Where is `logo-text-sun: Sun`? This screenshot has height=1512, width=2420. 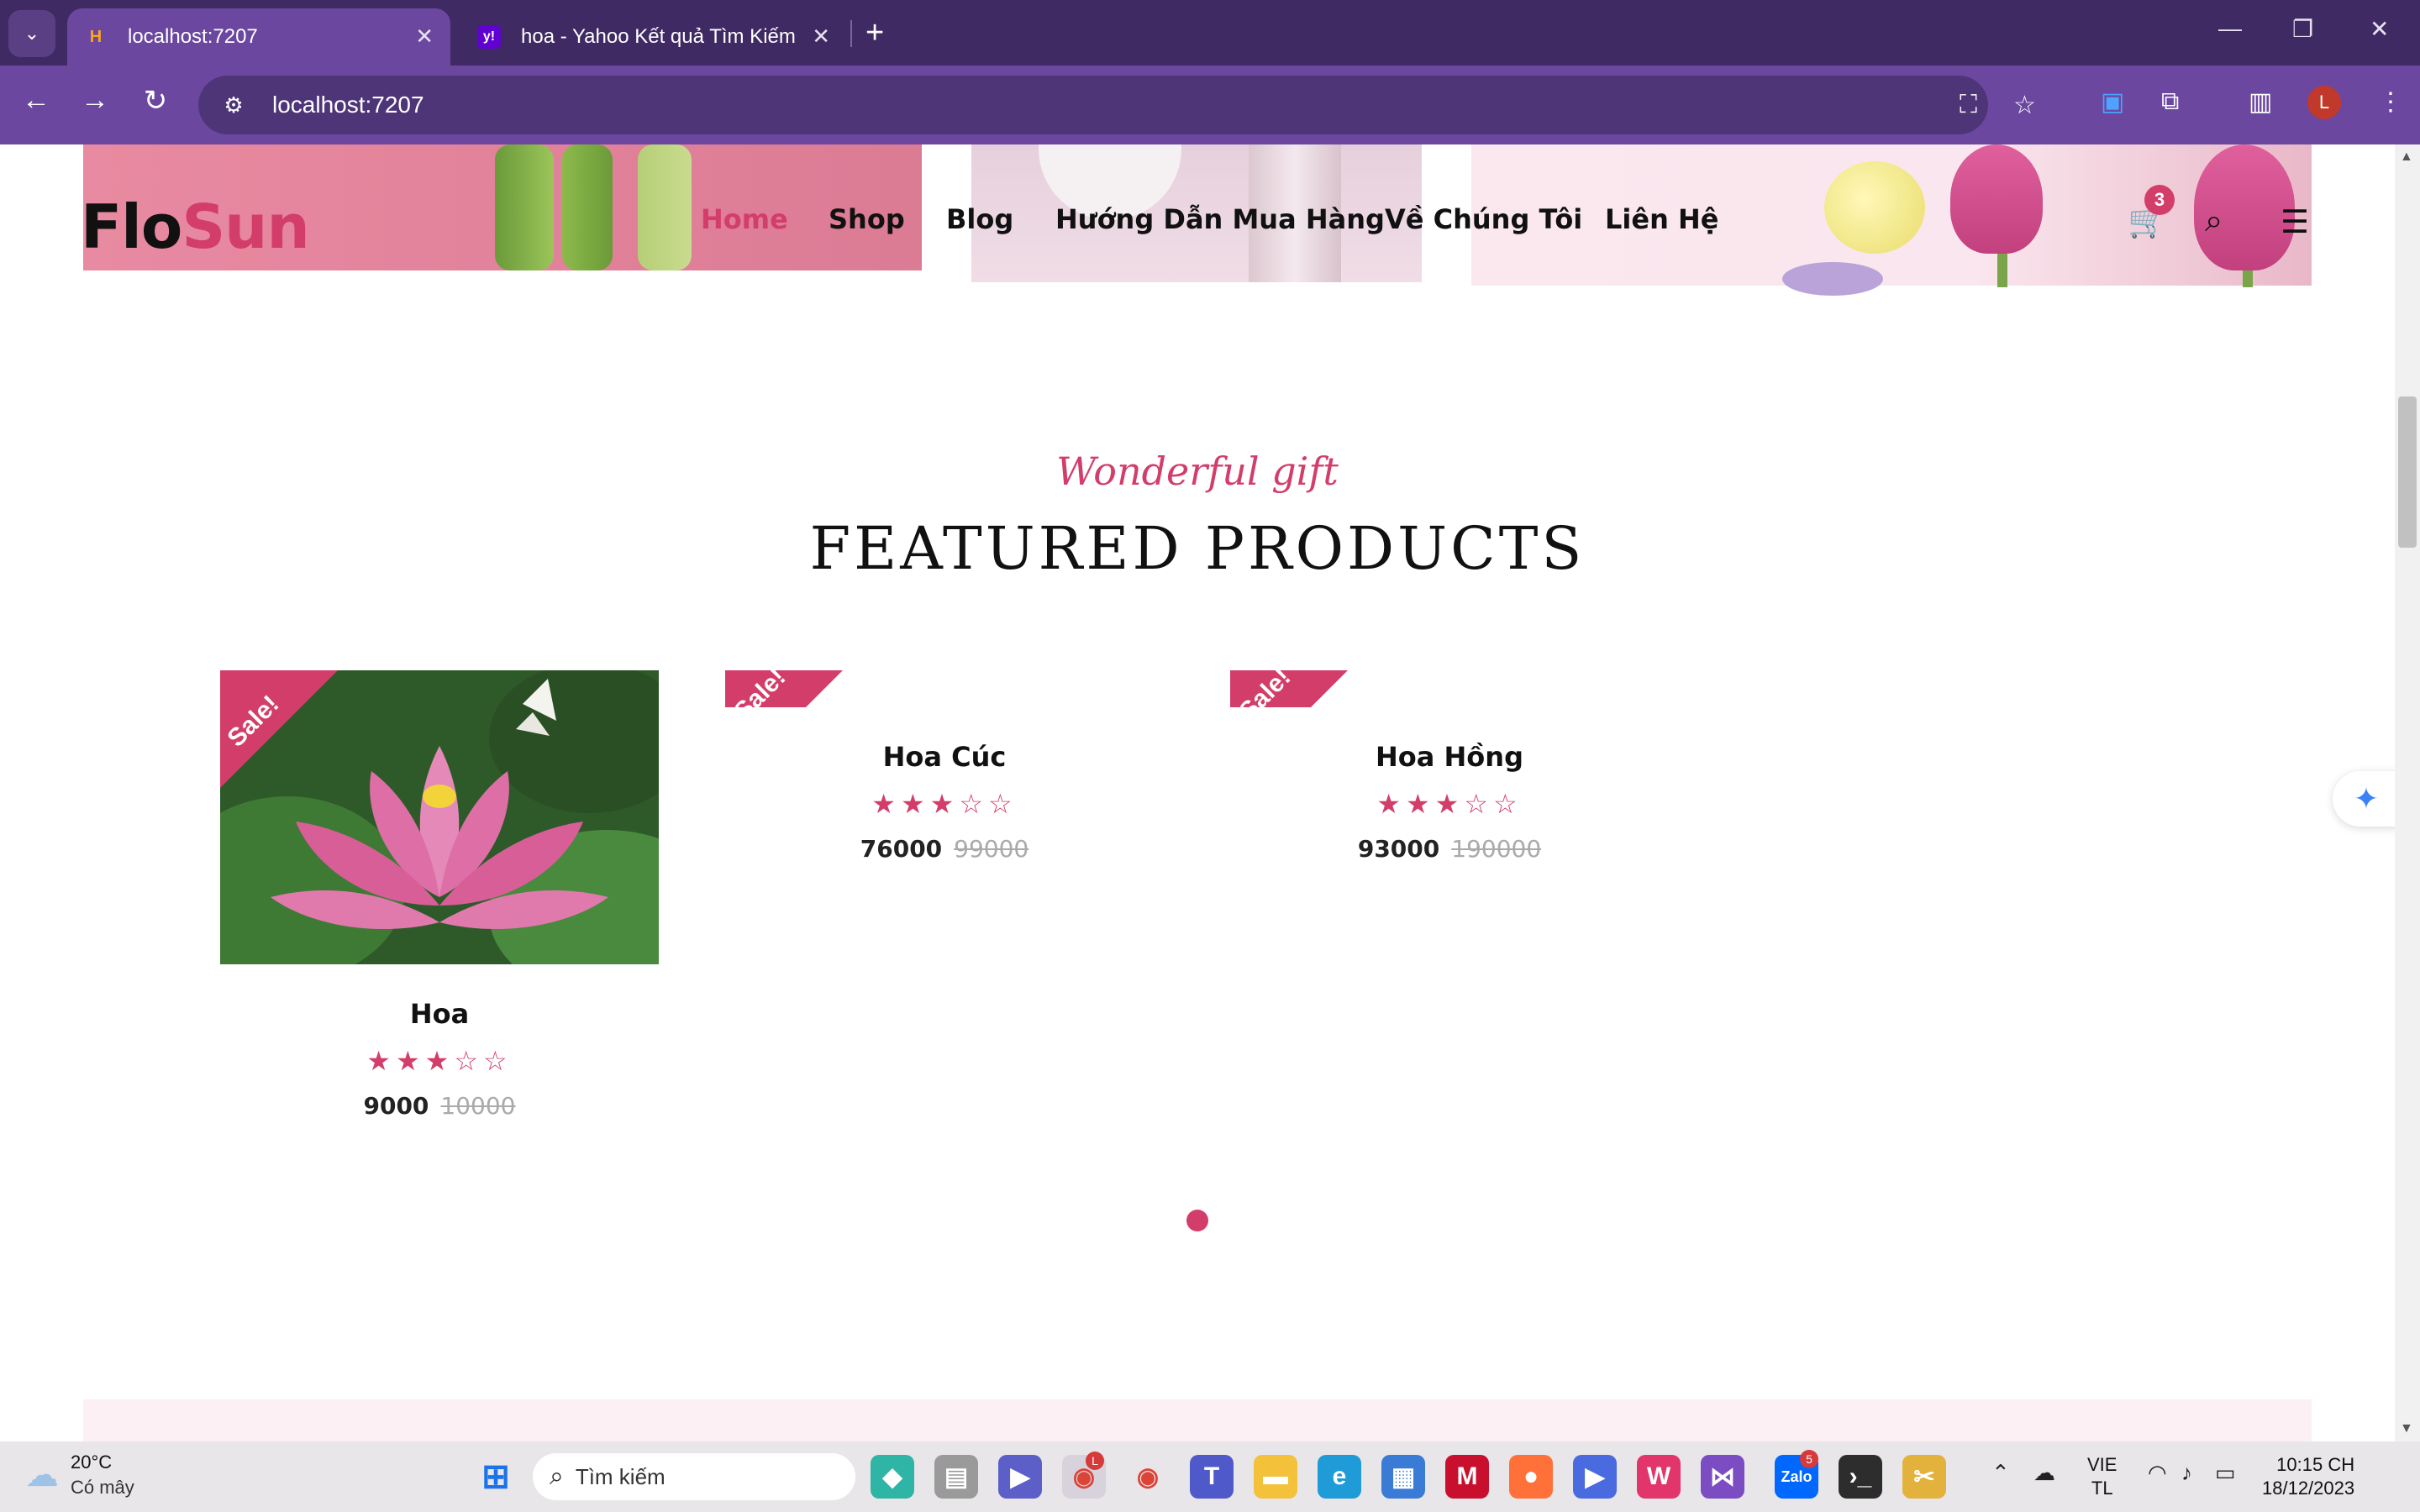
logo-text-sun: Sun is located at coordinates (246, 227).